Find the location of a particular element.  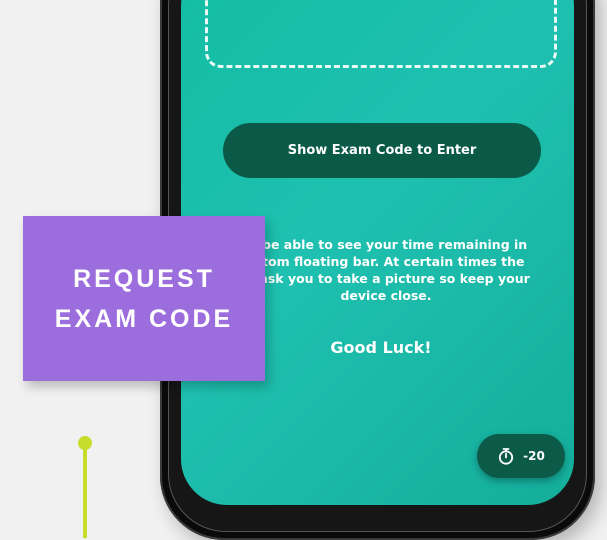

connector-line is located at coordinates (85, 493).